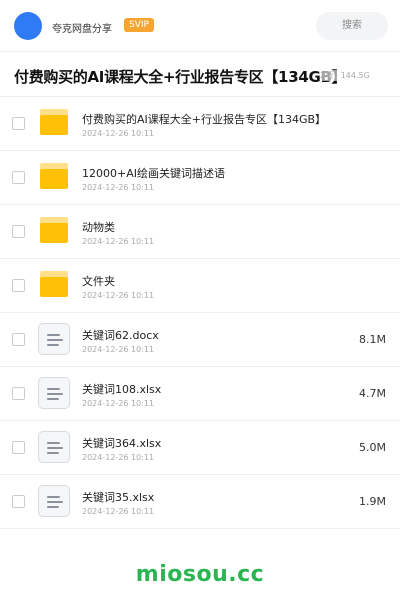 This screenshot has height=600, width=400. Describe the element at coordinates (82, 29) in the screenshot. I see `username: 夸克网盘分享` at that location.